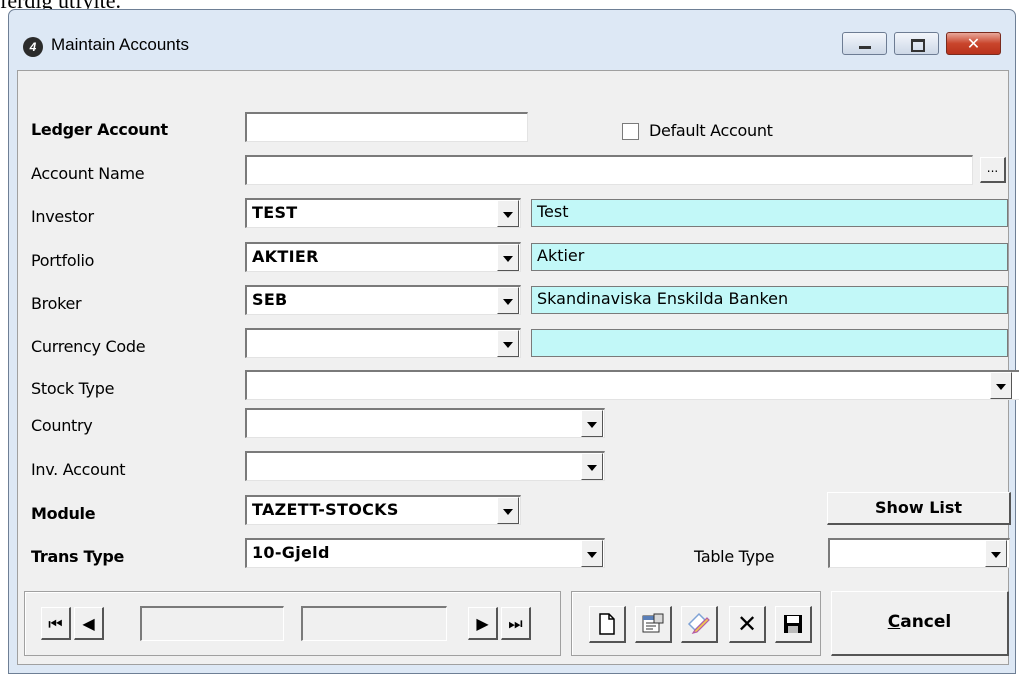 This screenshot has height=674, width=1019. I want to click on broker-description: Skandinaviska Enskilda Banken, so click(769, 300).